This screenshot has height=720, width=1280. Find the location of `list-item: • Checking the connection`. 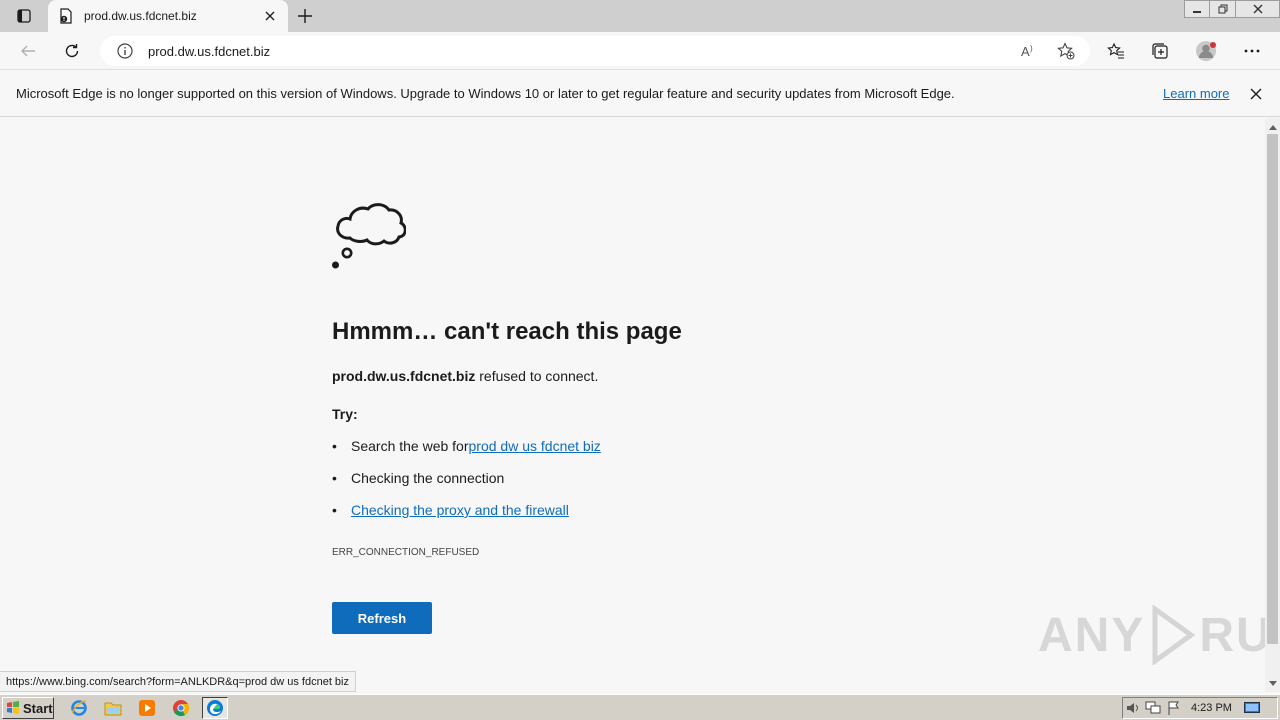

list-item: • Checking the connection is located at coordinates (418, 478).